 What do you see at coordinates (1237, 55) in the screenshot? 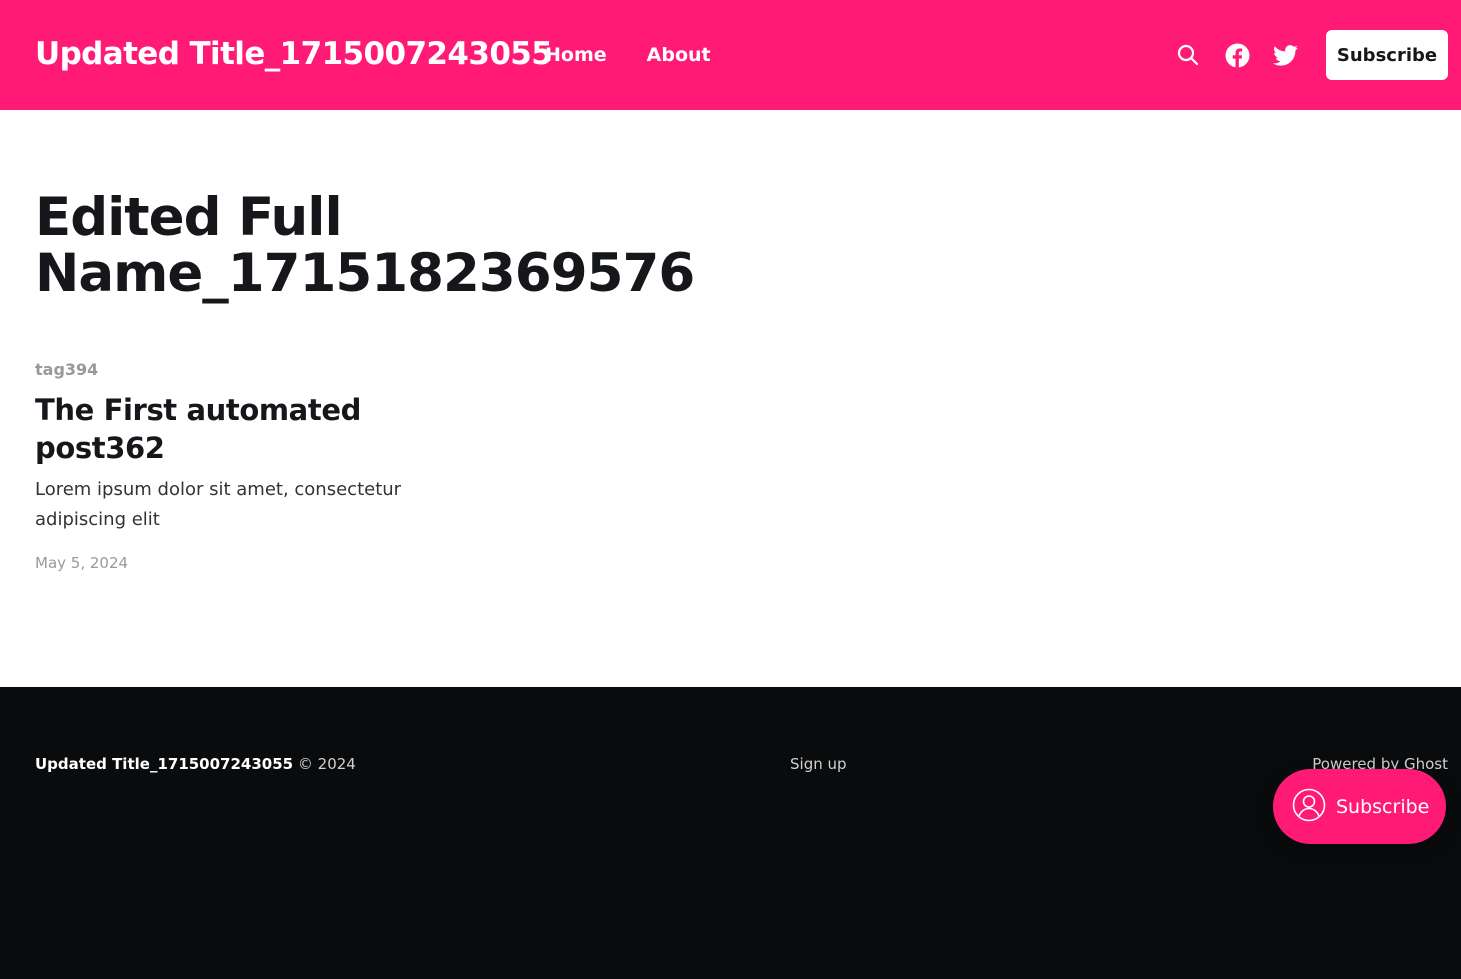
I see `facebook-icon` at bounding box center [1237, 55].